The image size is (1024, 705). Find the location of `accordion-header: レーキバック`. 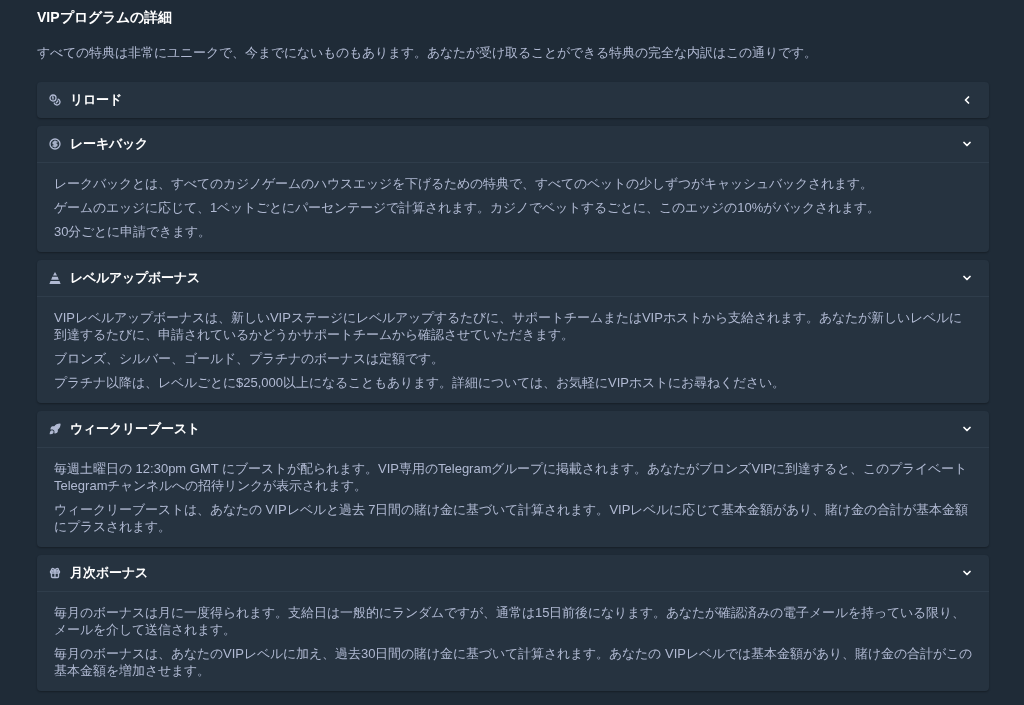

accordion-header: レーキバック is located at coordinates (513, 144).